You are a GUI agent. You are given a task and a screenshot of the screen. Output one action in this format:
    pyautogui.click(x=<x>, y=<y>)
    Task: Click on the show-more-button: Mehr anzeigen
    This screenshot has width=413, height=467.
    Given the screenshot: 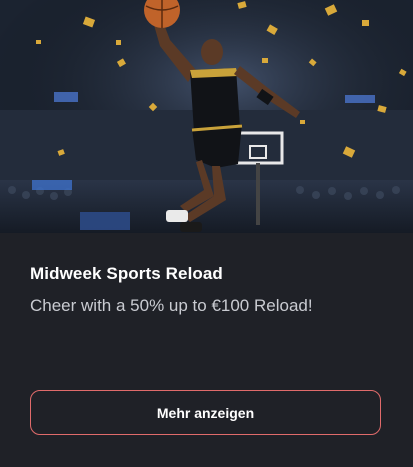 What is the action you would take?
    pyautogui.click(x=205, y=412)
    